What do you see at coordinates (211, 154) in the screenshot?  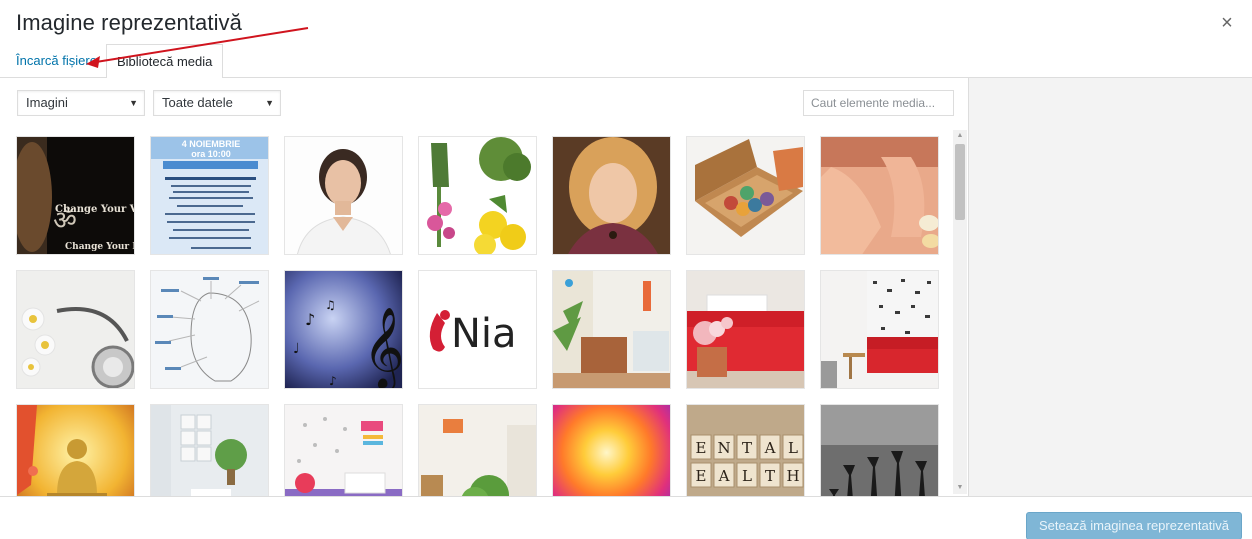 I see `flyer-time: ora 10:00` at bounding box center [211, 154].